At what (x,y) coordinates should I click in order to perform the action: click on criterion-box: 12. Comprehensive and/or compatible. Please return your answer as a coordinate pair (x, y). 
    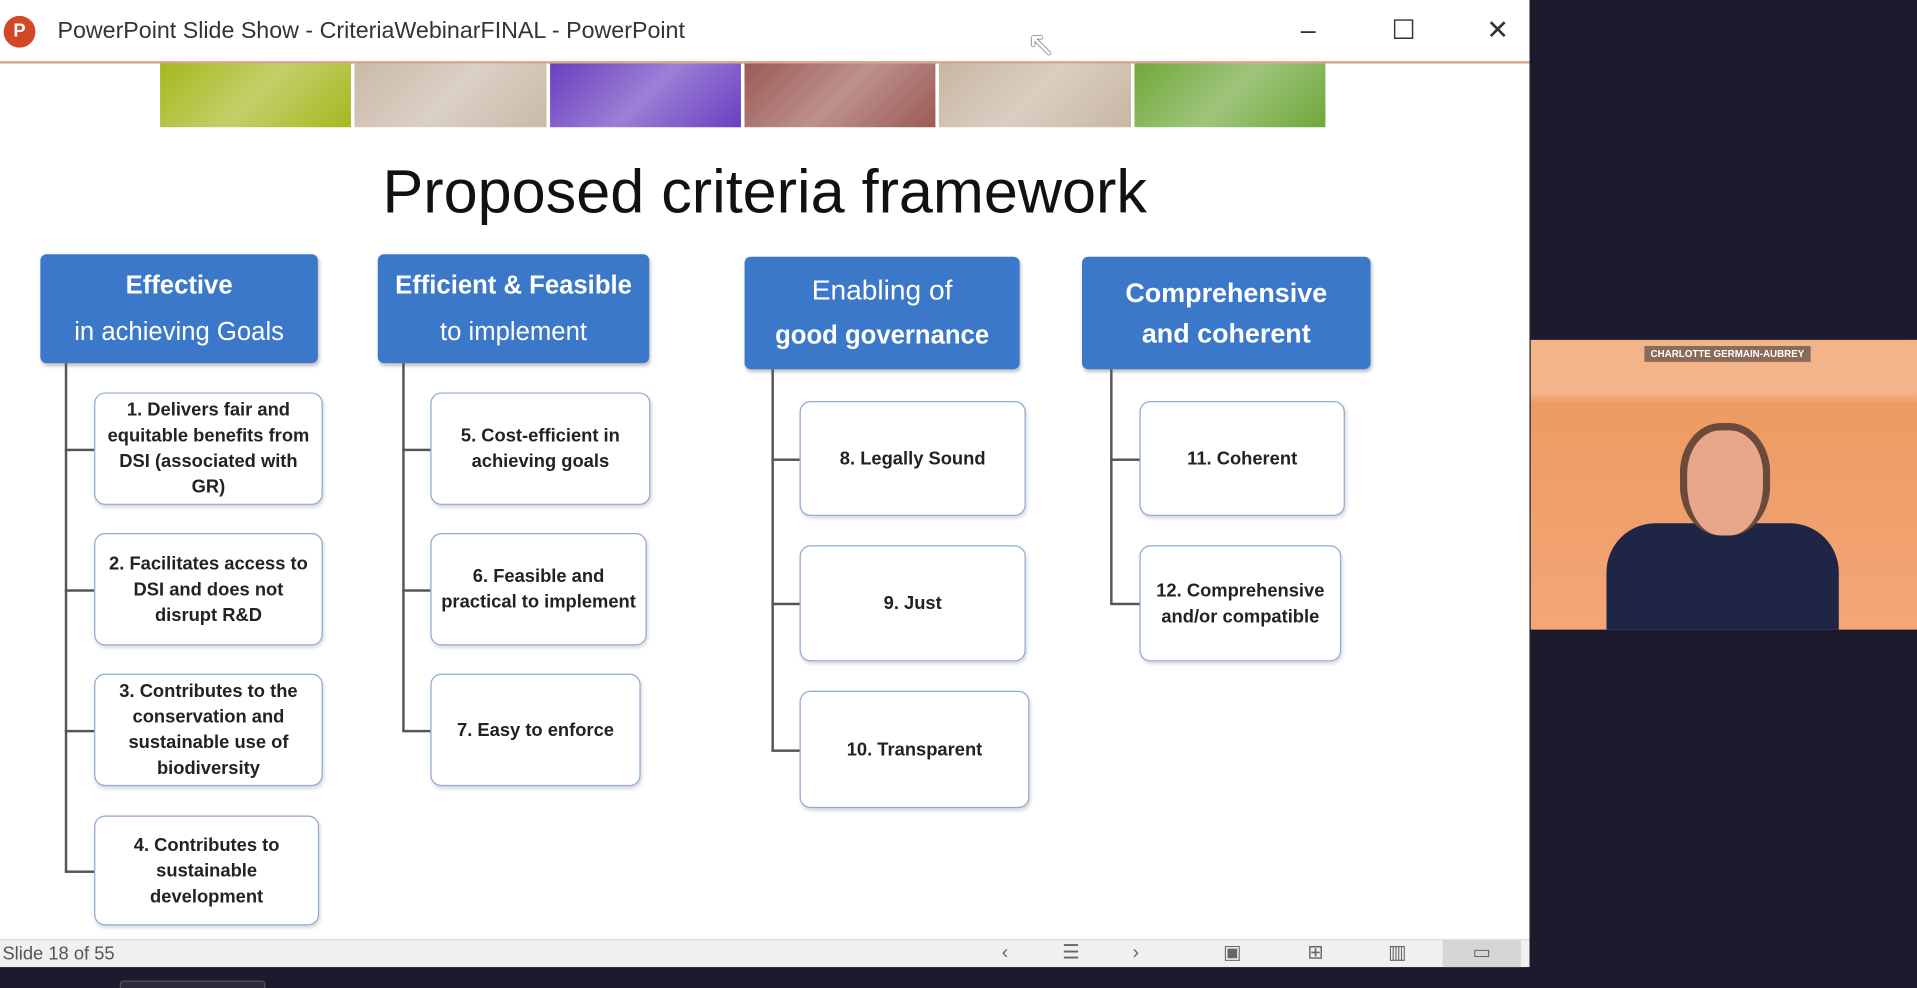
    Looking at the image, I should click on (1240, 603).